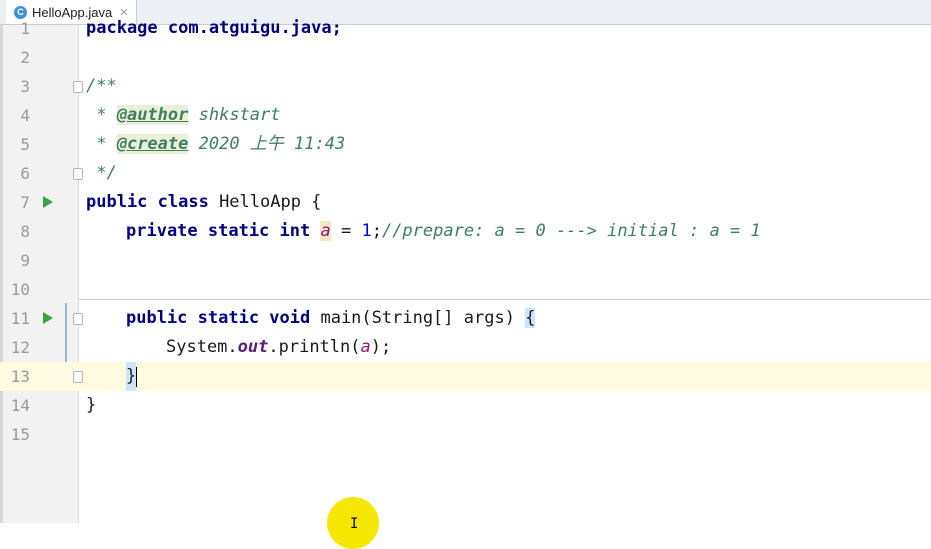 The image size is (931, 549). I want to click on doc-value: 2020 上午 11:43, so click(267, 144).